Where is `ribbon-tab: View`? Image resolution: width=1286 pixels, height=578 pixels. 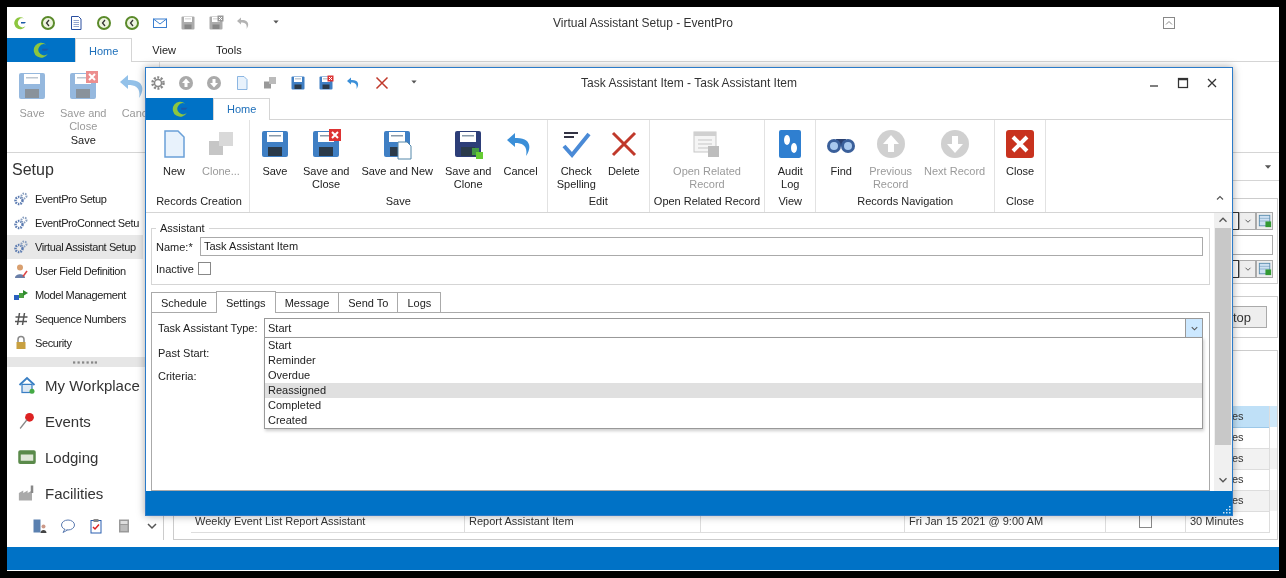
ribbon-tab: View is located at coordinates (164, 49).